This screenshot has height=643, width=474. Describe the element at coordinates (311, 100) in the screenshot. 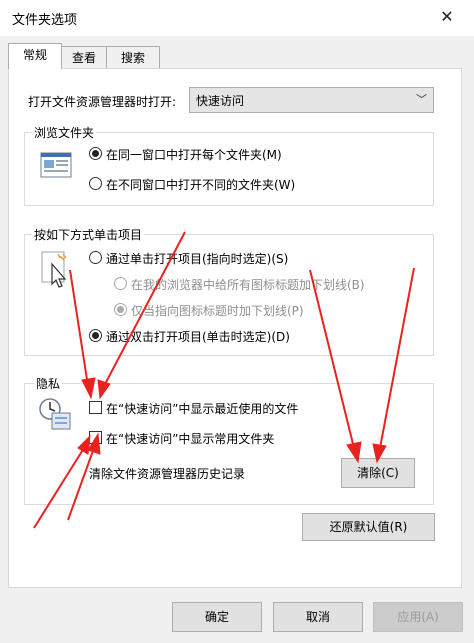

I see `open-explorer-select: 快速访问 ﹀` at that location.